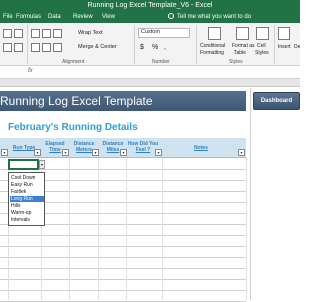  Describe the element at coordinates (28, 17) in the screenshot. I see `tab-formulas: Formulas` at that location.